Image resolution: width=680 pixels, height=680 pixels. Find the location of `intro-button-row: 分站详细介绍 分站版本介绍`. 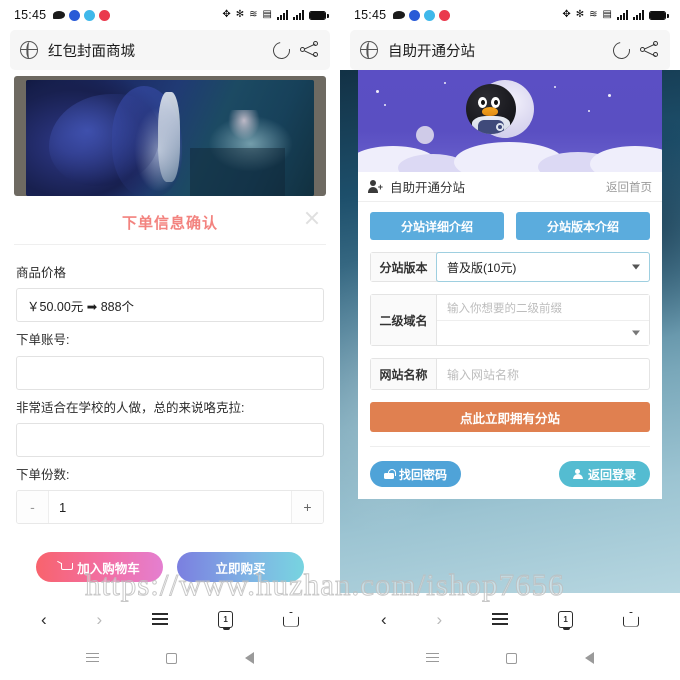

intro-button-row: 分站详细介绍 分站版本介绍 is located at coordinates (510, 226).